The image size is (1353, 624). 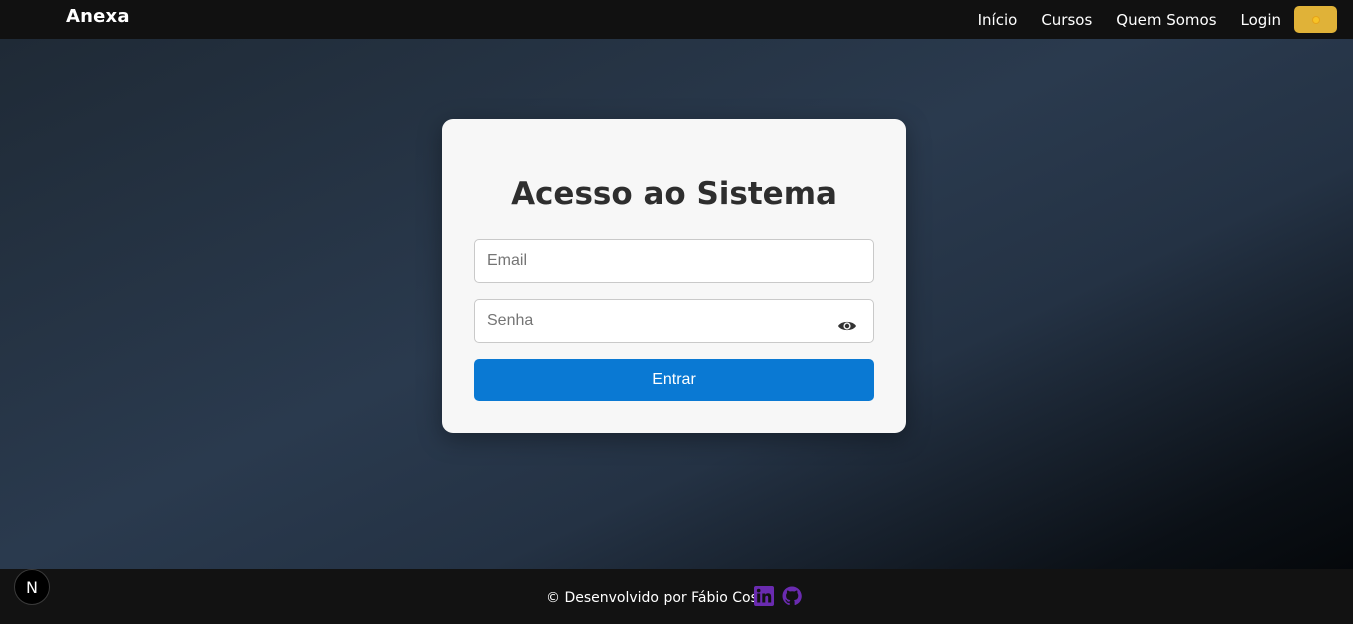 I want to click on nav-quem-somos-link: Quem Somos, so click(x=1166, y=20).